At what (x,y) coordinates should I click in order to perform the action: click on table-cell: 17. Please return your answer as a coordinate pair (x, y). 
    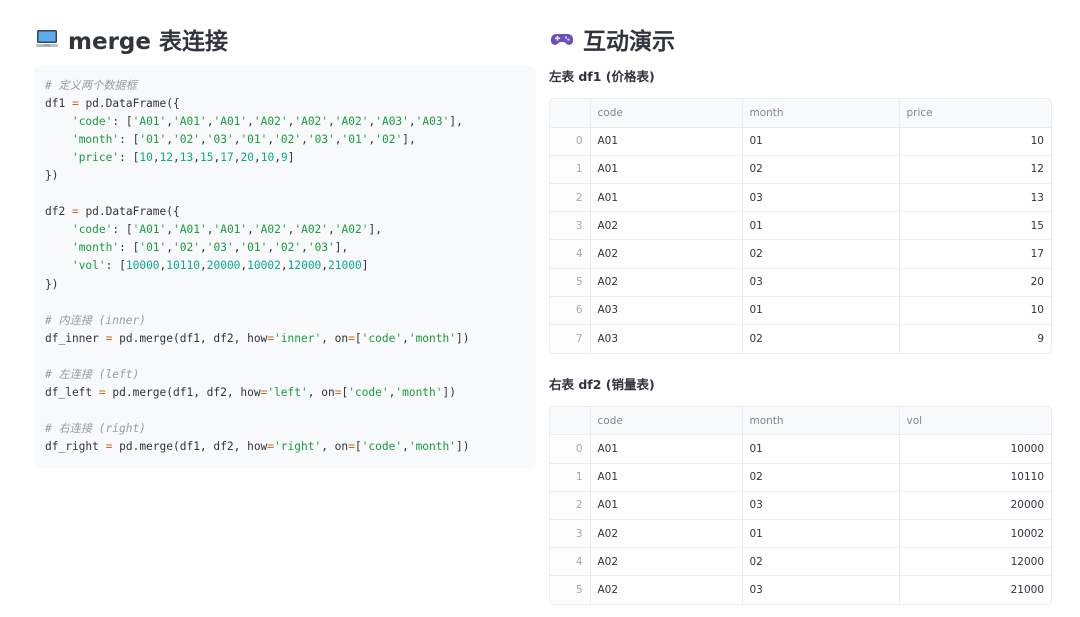
    Looking at the image, I should click on (975, 254).